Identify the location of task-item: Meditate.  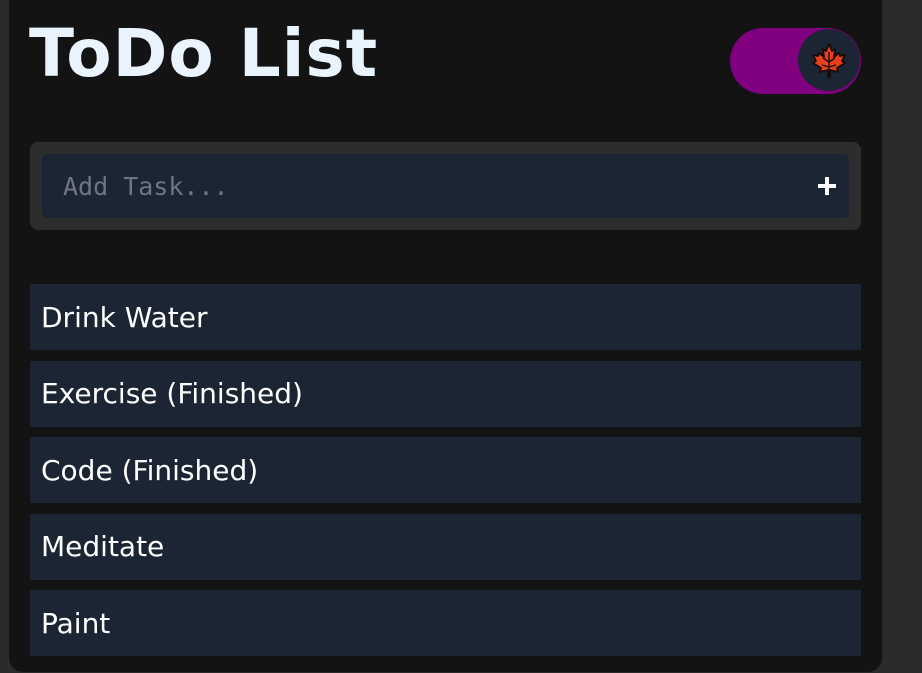
(445, 546).